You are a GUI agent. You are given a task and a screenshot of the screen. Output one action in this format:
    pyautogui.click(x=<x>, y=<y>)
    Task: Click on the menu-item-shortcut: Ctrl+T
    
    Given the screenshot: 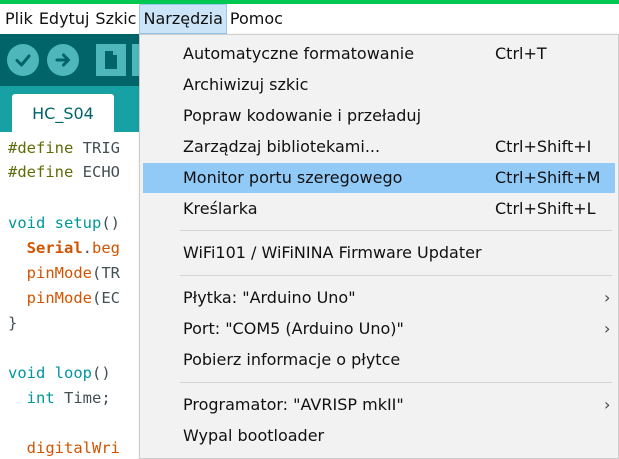 What is the action you would take?
    pyautogui.click(x=521, y=53)
    